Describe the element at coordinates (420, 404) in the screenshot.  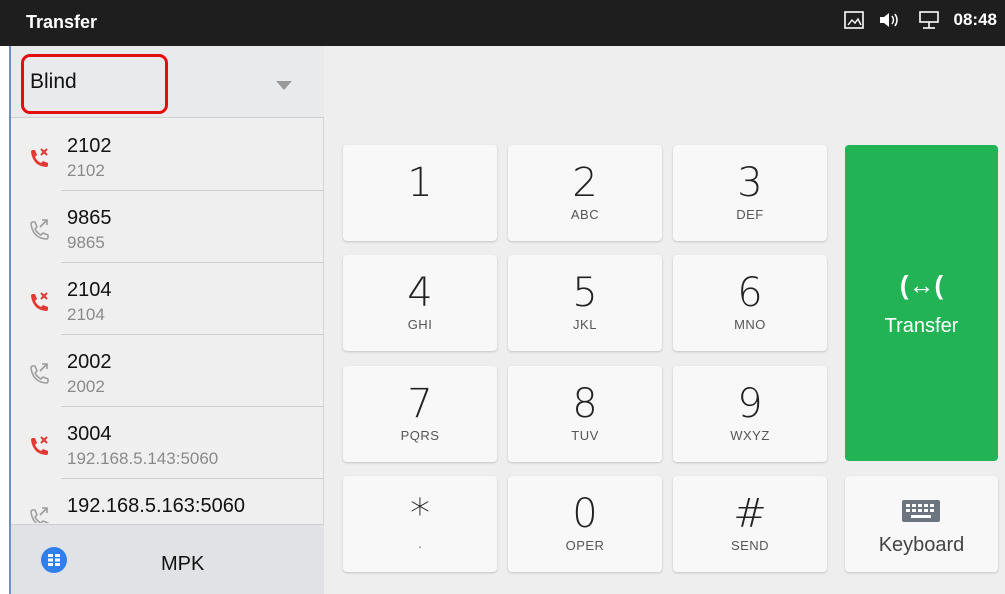
I see `key-digit: 7` at that location.